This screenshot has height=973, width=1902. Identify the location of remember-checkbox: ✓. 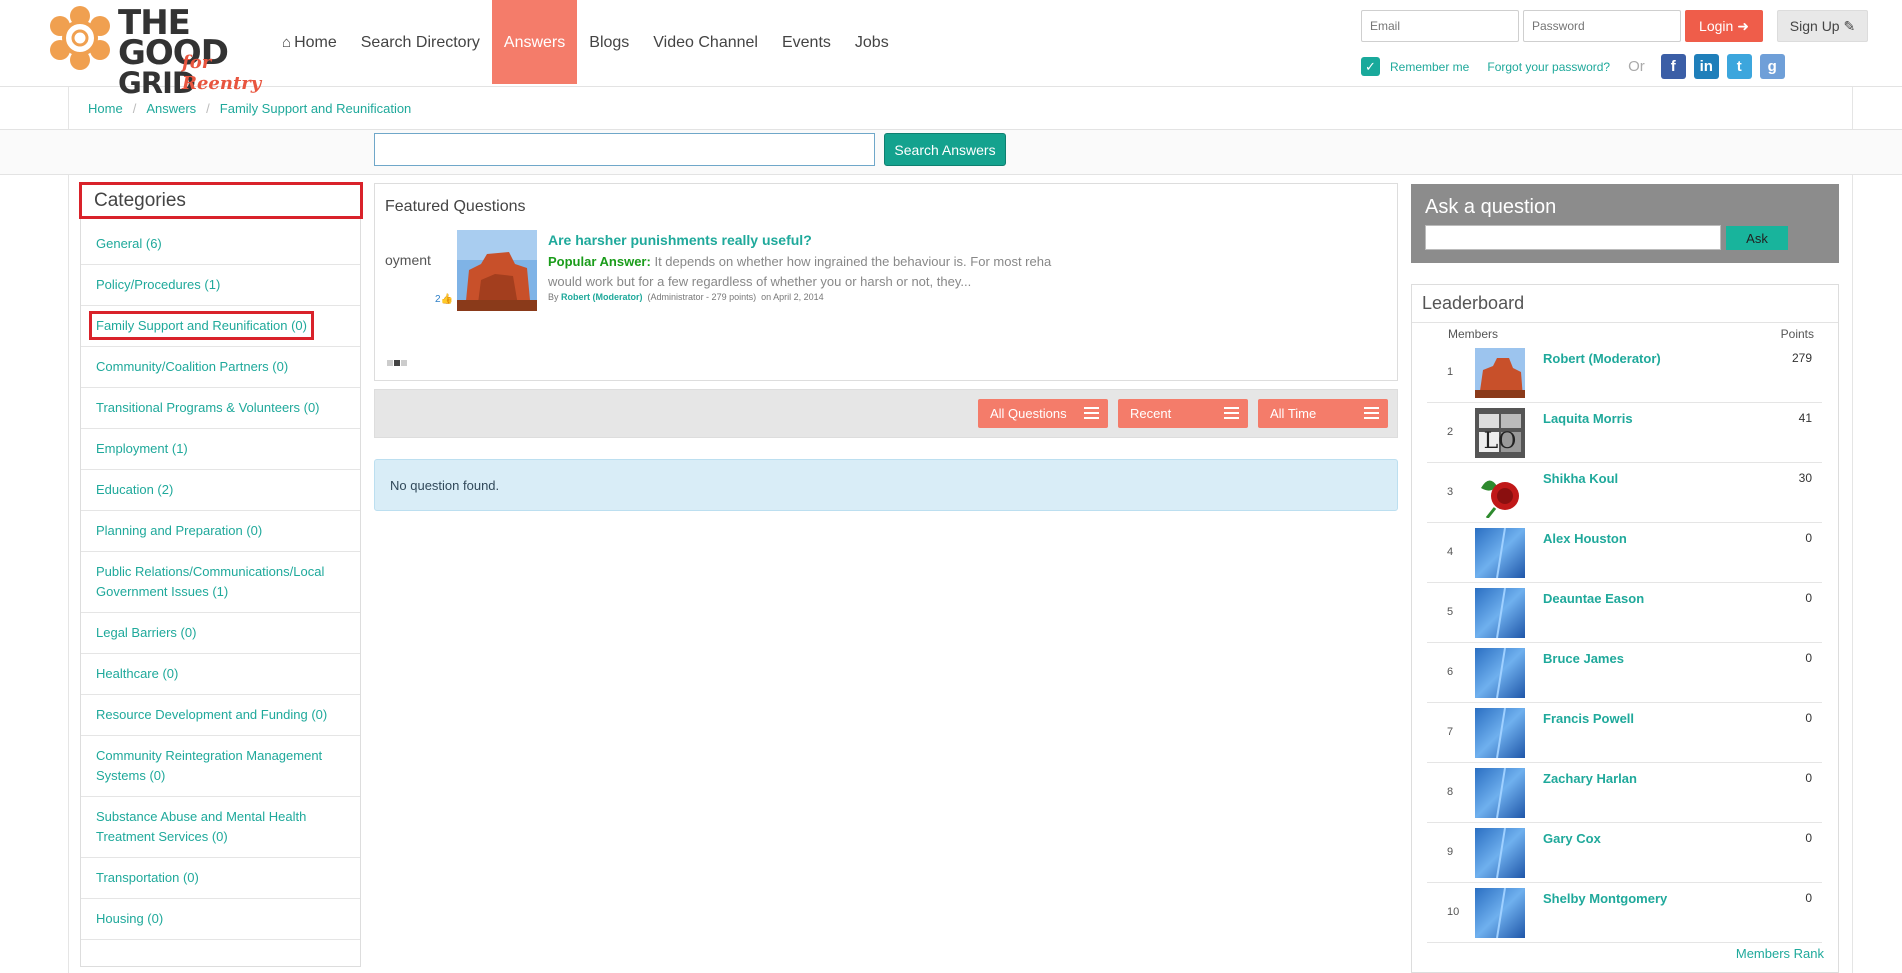
(1370, 66).